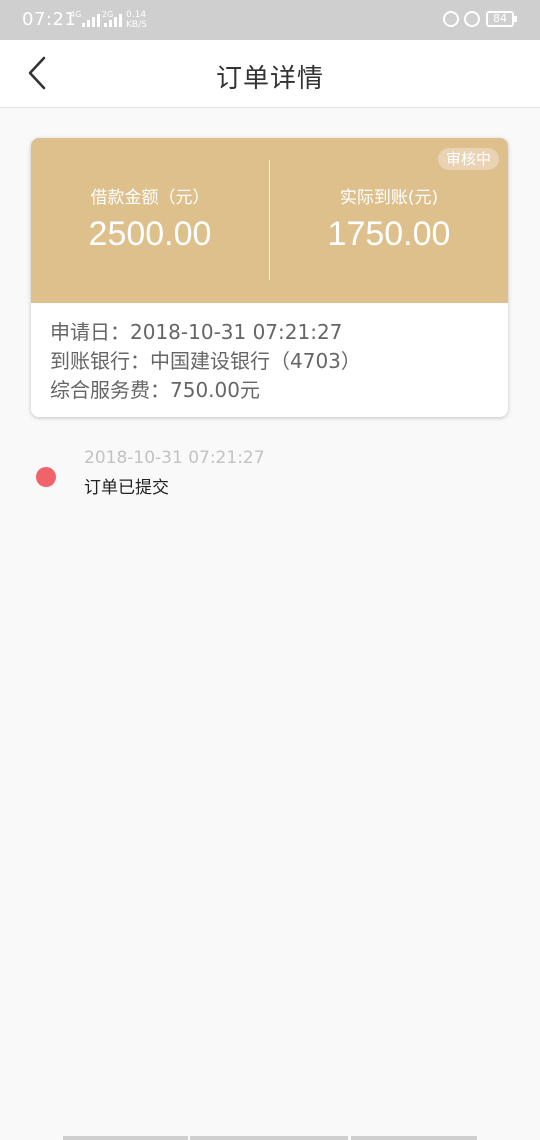 This screenshot has width=540, height=1140. I want to click on apply-date: 申请日：2018-10-31 07:21:27, so click(196, 332).